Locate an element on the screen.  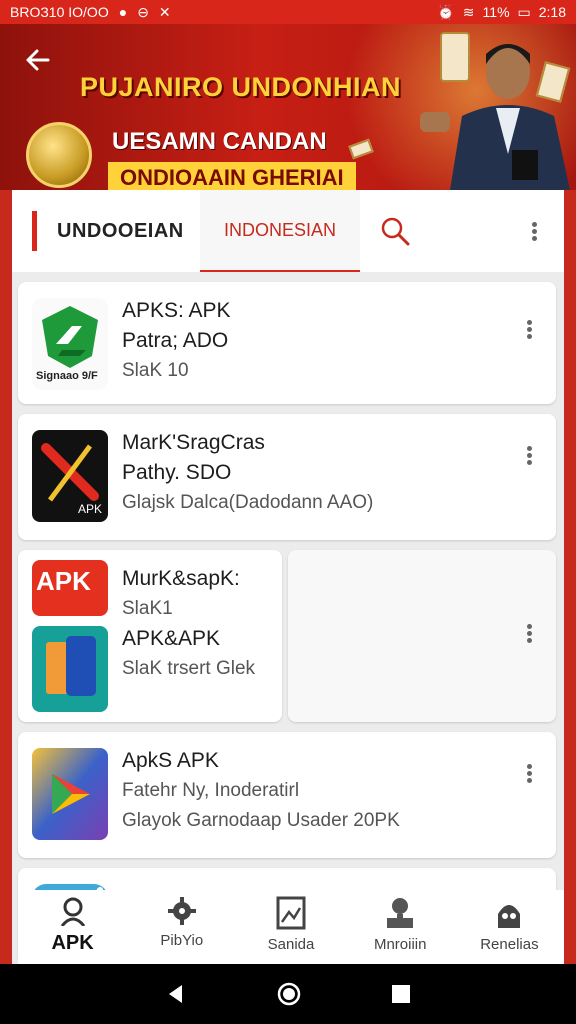
green-shield-icon: Signaao 9/F is located at coordinates (70, 344).